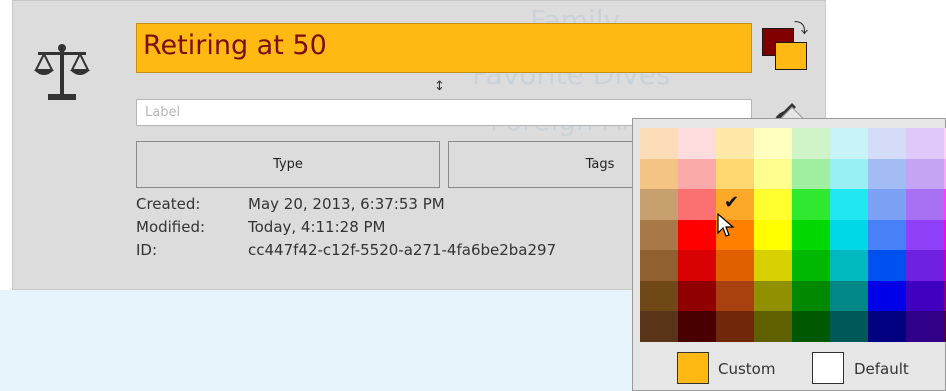 This screenshot has height=391, width=946. What do you see at coordinates (402, 250) in the screenshot?
I see `id-value: cc447f42-c12f-5520-a271-4fa6be2ba297` at bounding box center [402, 250].